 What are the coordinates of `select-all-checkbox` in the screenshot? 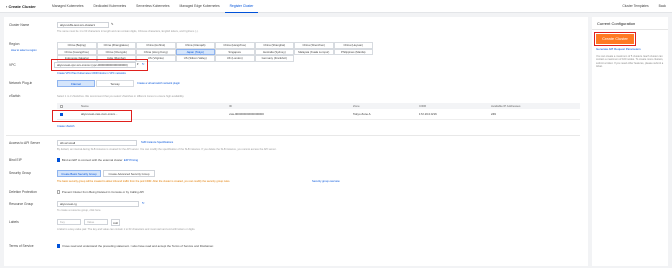 It's located at (62, 106).